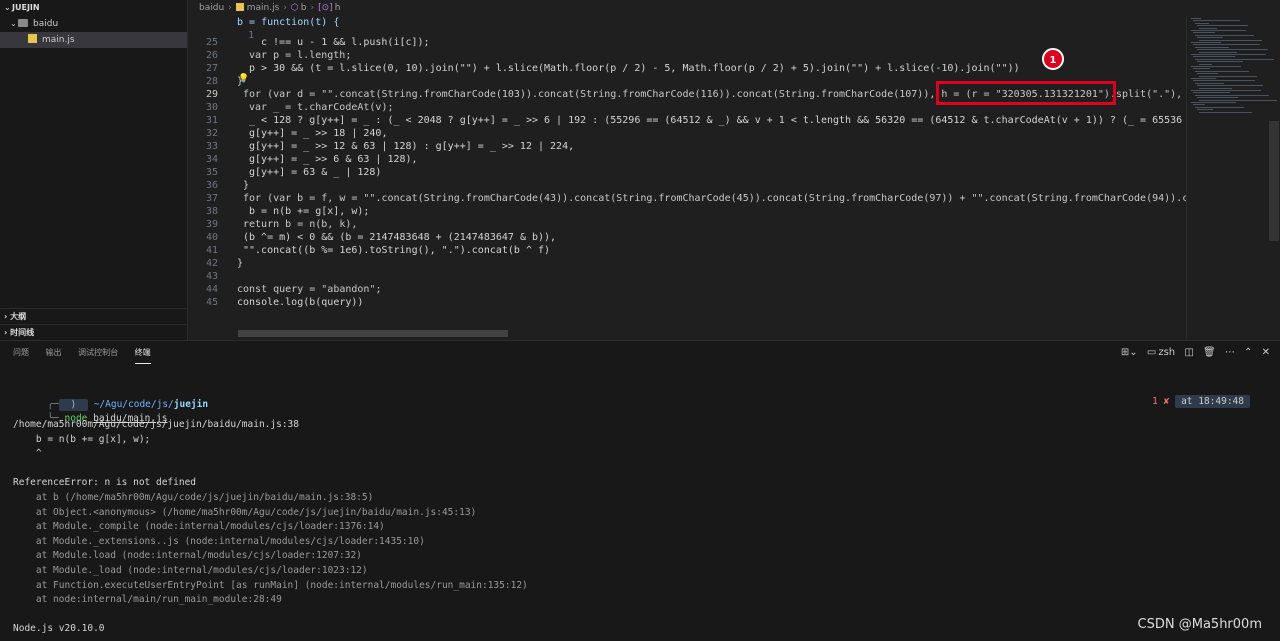 The image size is (1280, 641). I want to click on code-line: 34 g[y++] = _ >> 6 & 63 | 128),, so click(303, 159).